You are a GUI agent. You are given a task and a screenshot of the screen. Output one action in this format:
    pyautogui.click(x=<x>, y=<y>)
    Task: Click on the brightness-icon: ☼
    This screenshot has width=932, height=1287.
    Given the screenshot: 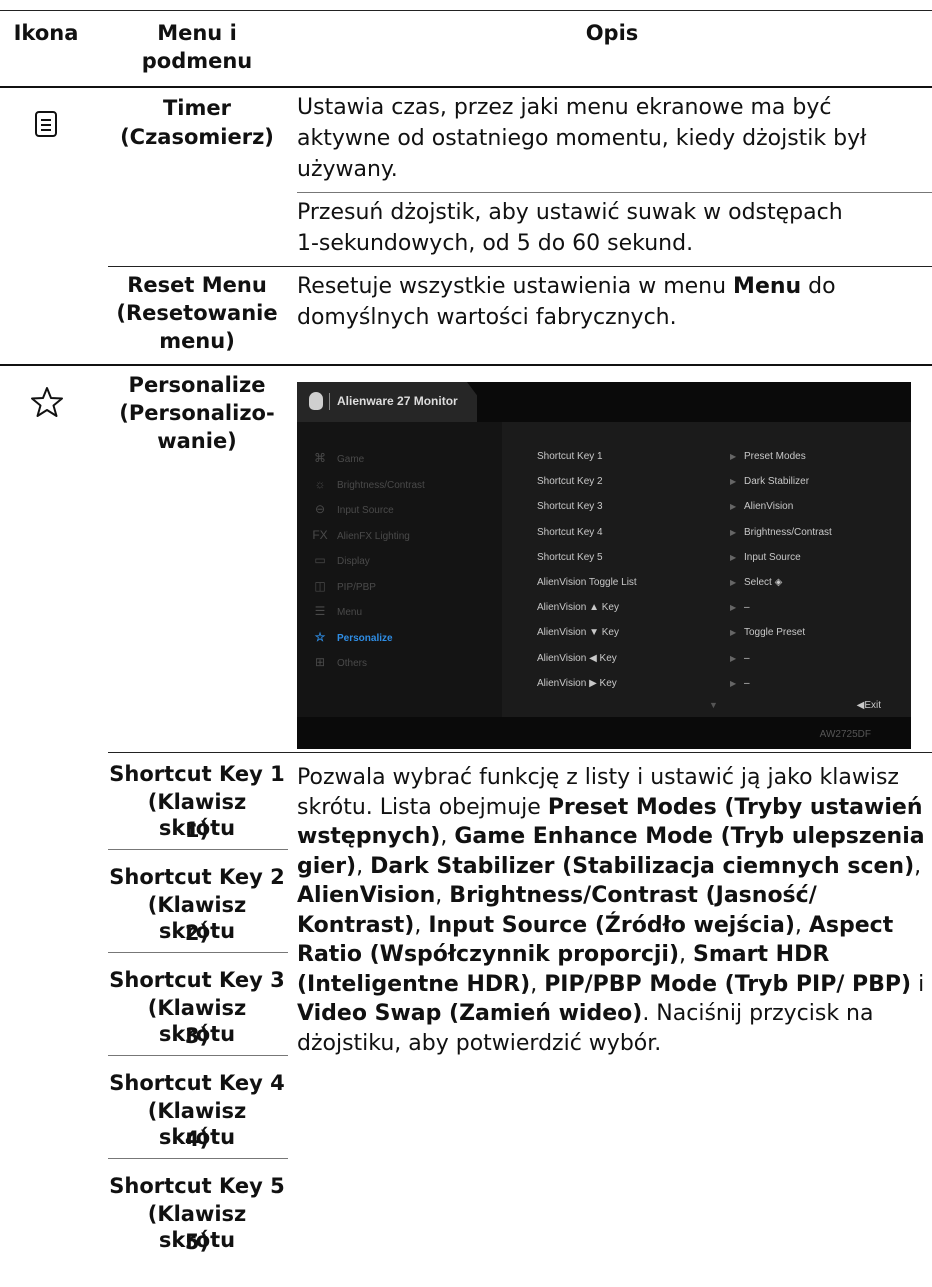 What is the action you would take?
    pyautogui.click(x=320, y=483)
    